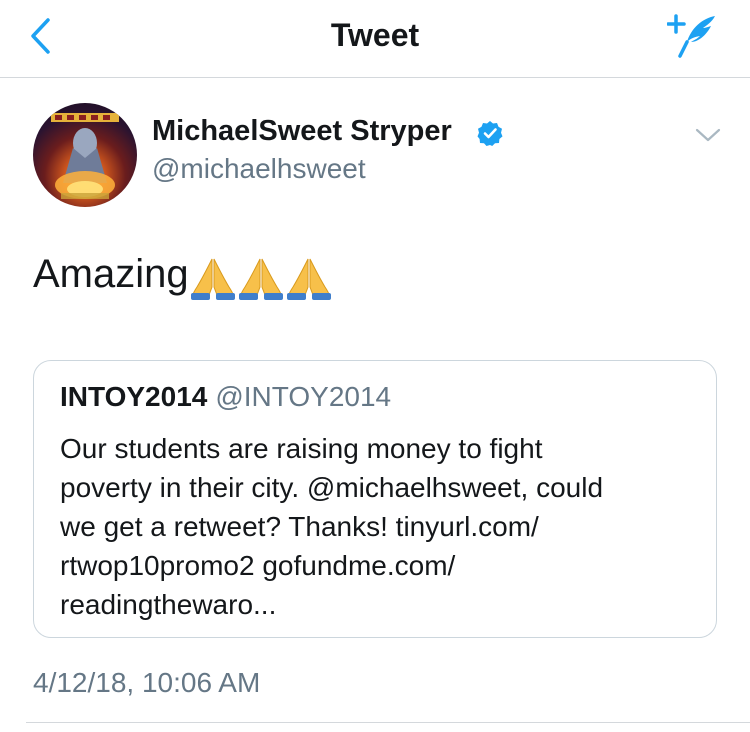 This screenshot has width=750, height=732. I want to click on nav-bar: Tweet, so click(375, 39).